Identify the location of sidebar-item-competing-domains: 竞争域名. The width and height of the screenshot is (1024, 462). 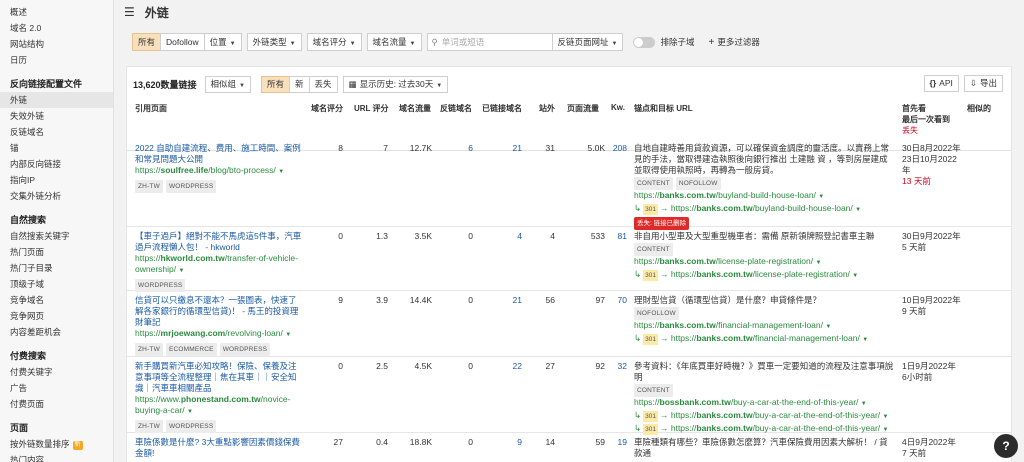
(56, 300).